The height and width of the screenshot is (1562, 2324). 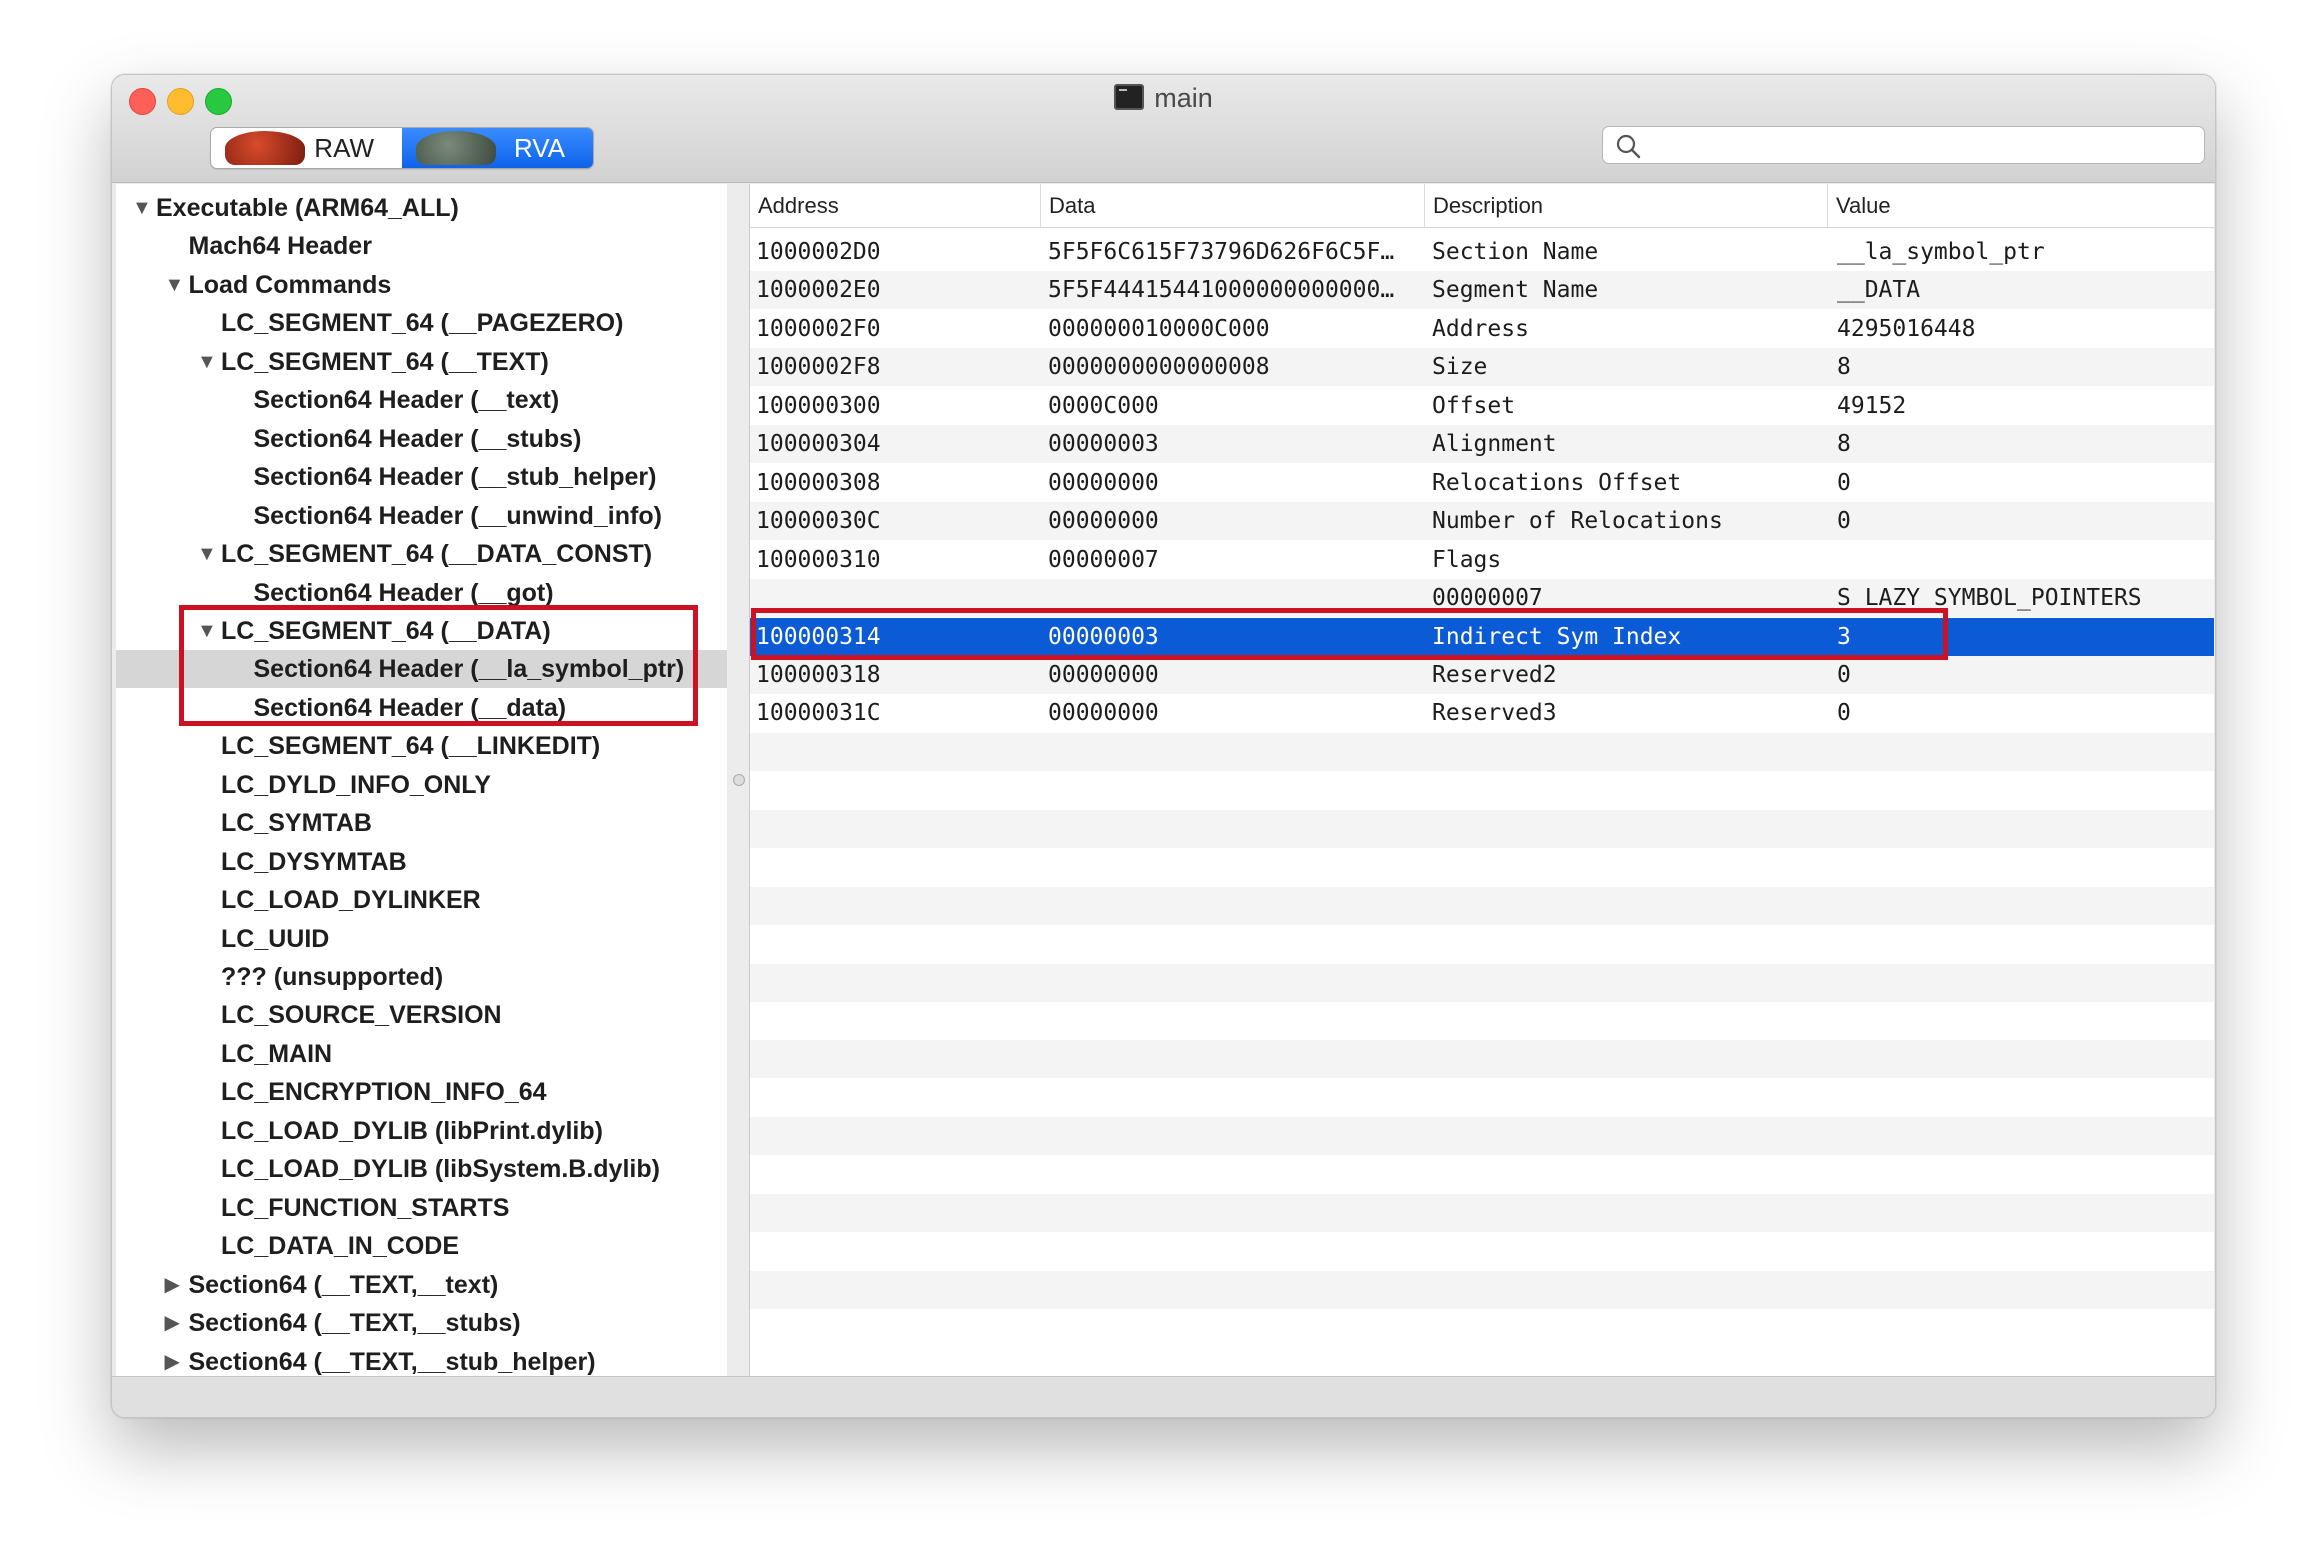 What do you see at coordinates (421, 362) in the screenshot?
I see `tree-item: ▼ LC_SEGMENT_64 (__TEXT)` at bounding box center [421, 362].